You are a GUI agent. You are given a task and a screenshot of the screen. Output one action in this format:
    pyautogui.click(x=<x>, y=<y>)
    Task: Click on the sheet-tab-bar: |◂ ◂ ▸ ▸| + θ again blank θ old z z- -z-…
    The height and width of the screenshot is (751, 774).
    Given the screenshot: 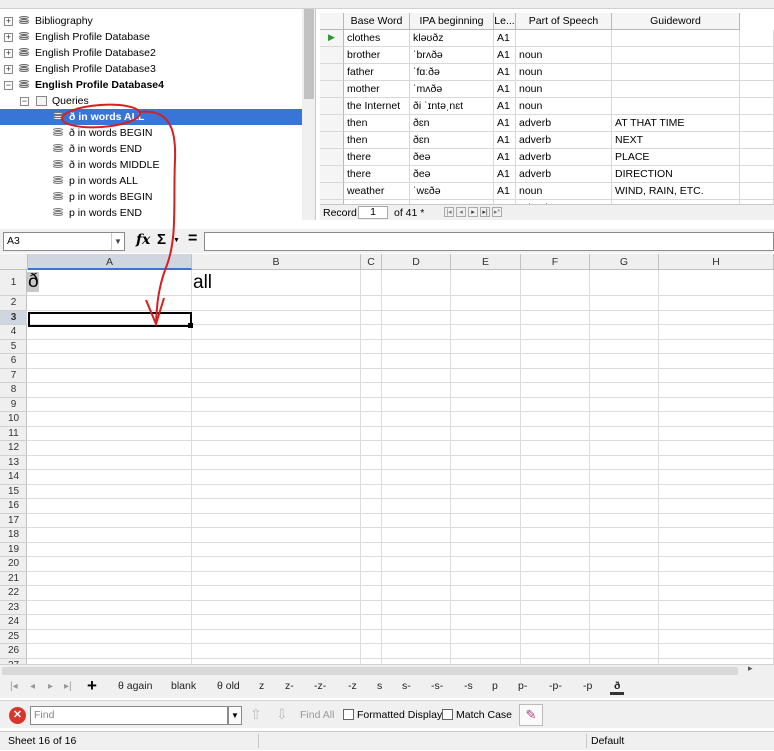 What is the action you would take?
    pyautogui.click(x=387, y=687)
    